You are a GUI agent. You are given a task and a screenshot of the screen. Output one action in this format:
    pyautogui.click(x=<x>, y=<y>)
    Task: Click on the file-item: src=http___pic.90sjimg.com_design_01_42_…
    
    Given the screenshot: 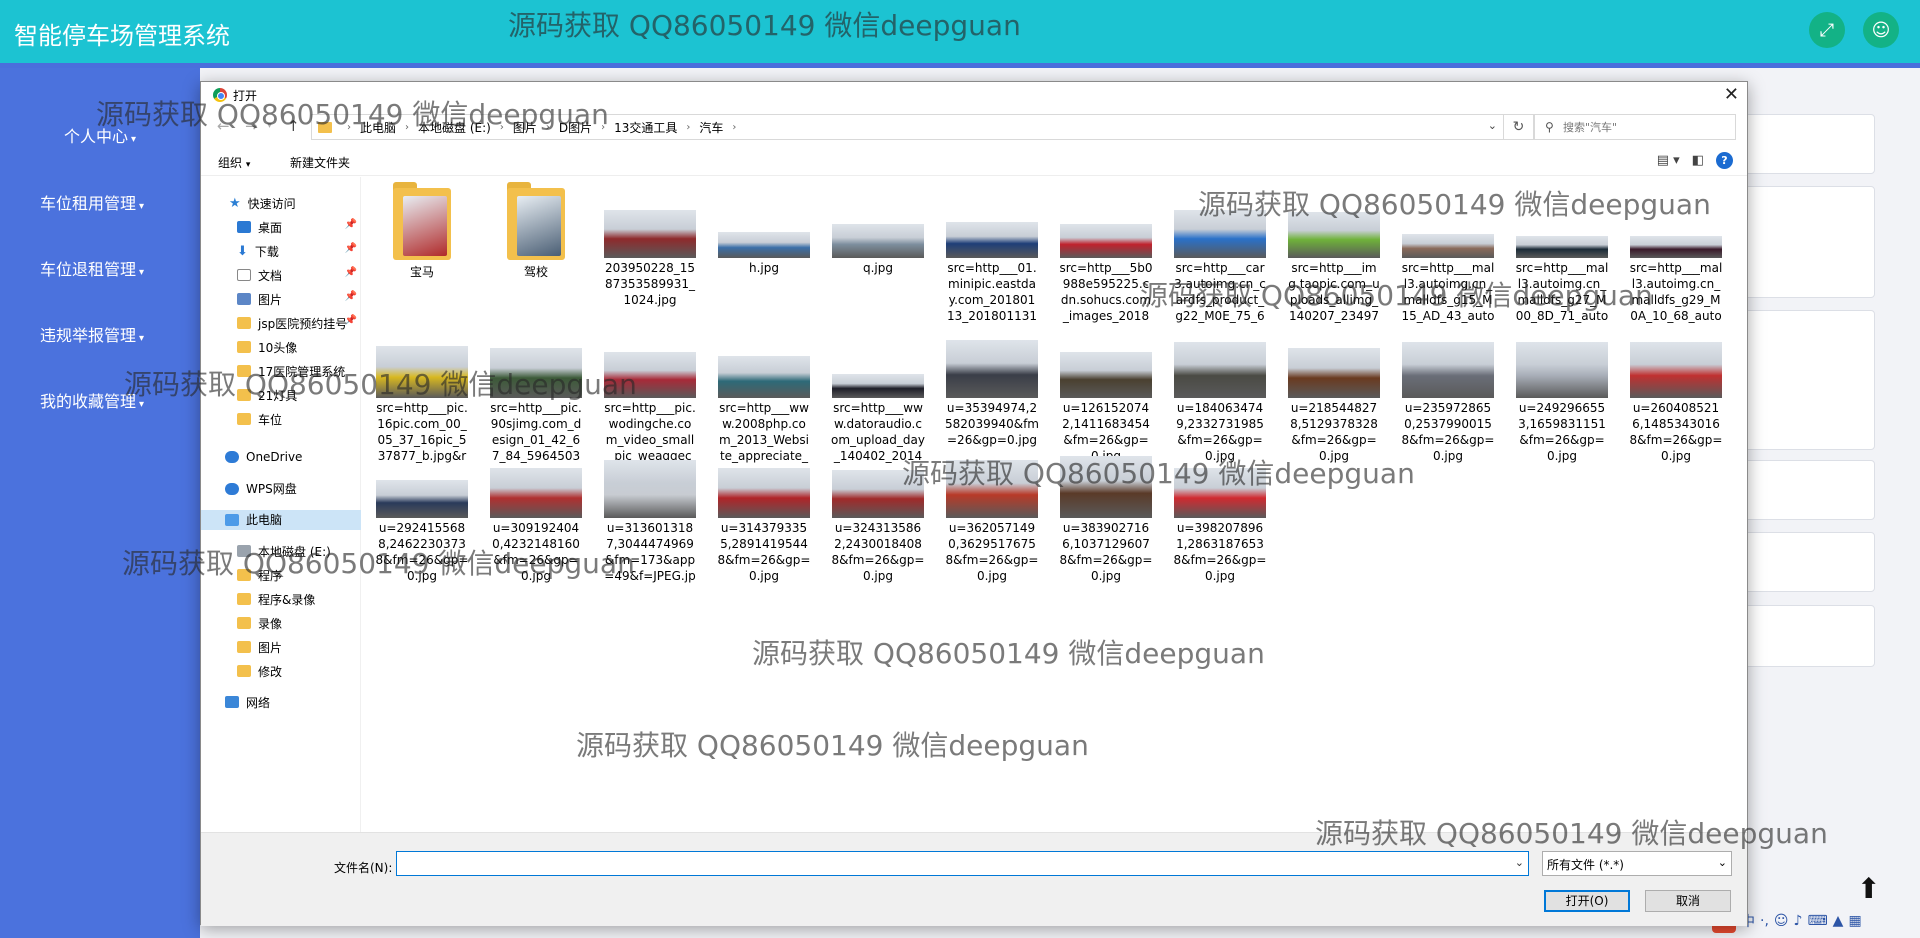 What is the action you would take?
    pyautogui.click(x=536, y=399)
    